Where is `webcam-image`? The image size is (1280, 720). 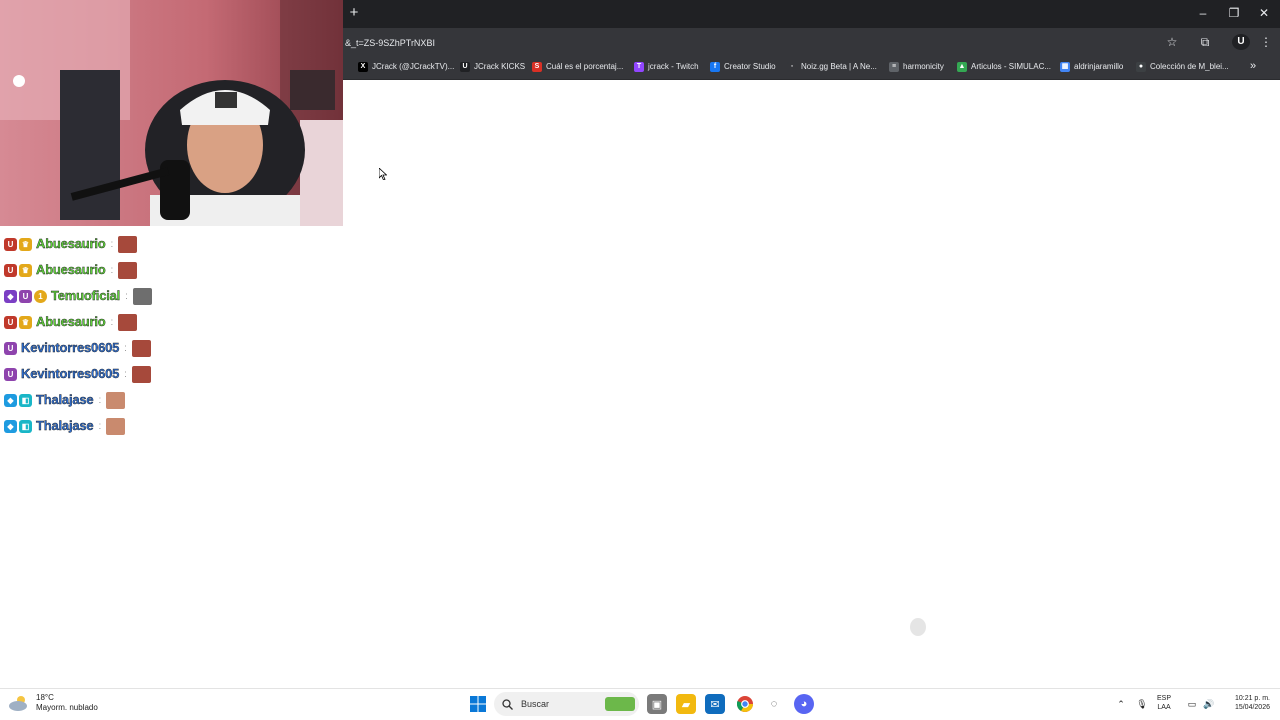 webcam-image is located at coordinates (171, 113).